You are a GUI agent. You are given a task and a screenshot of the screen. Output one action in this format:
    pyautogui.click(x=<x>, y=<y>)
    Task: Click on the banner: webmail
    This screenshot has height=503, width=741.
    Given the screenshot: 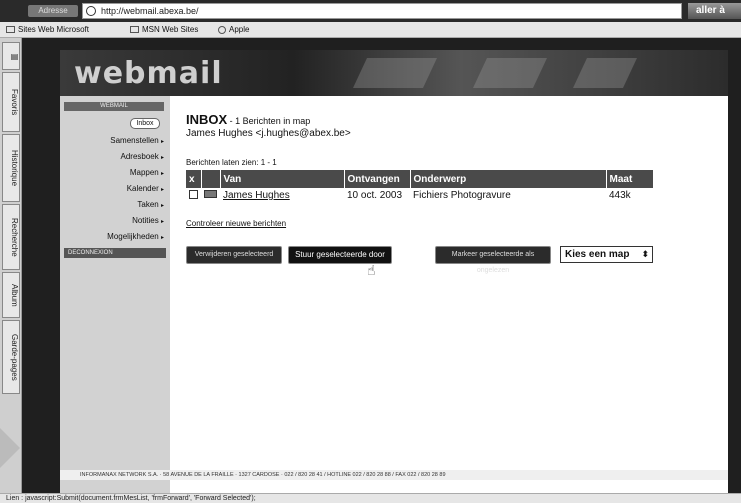 What is the action you would take?
    pyautogui.click(x=394, y=73)
    